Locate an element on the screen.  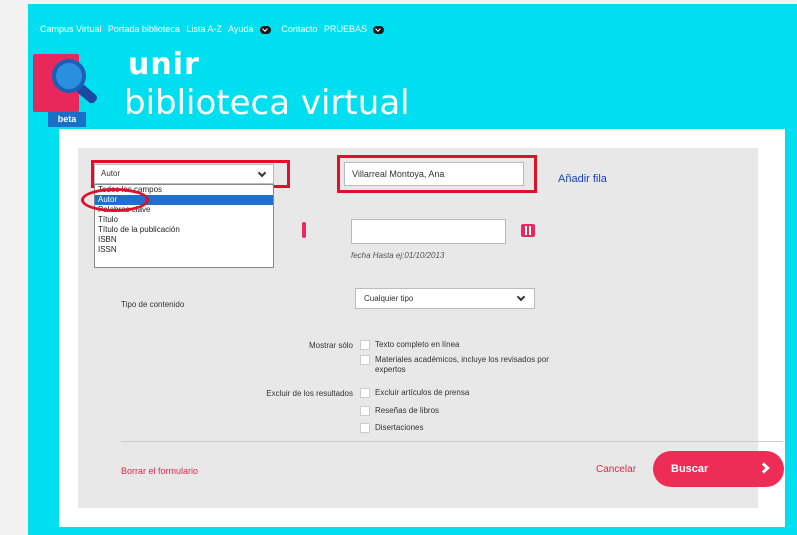
content-type-label: Tipo de contenido is located at coordinates (153, 304).